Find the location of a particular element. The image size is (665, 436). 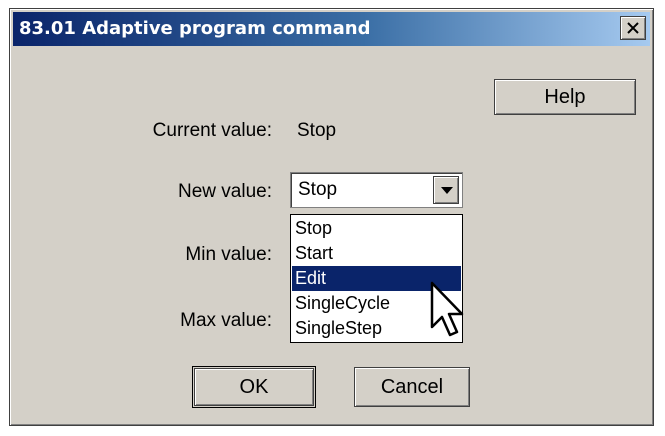

dropdown-option-stop: Stop is located at coordinates (376, 228).